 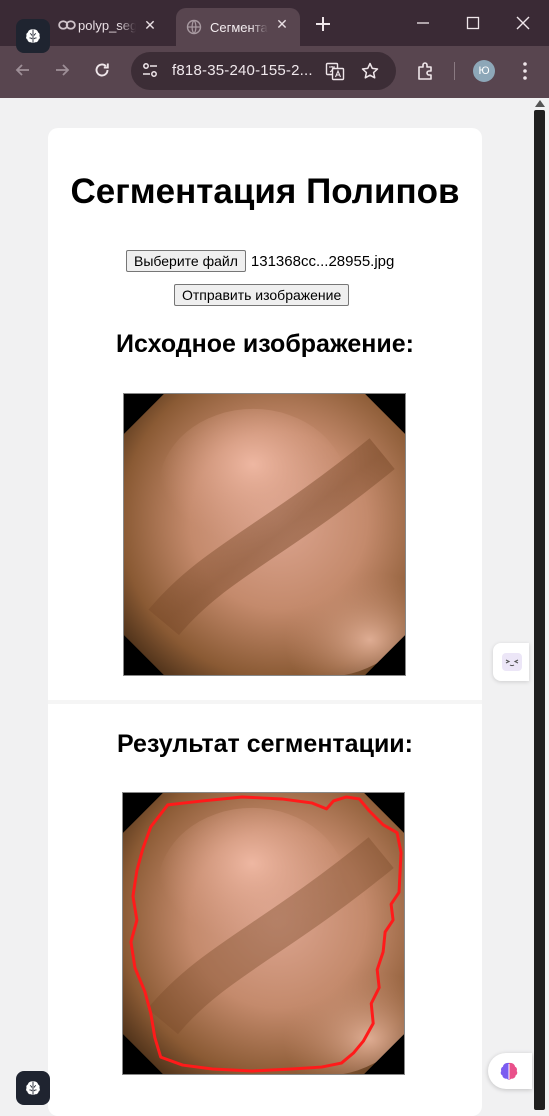 I want to click on forward-icon, so click(x=62, y=70).